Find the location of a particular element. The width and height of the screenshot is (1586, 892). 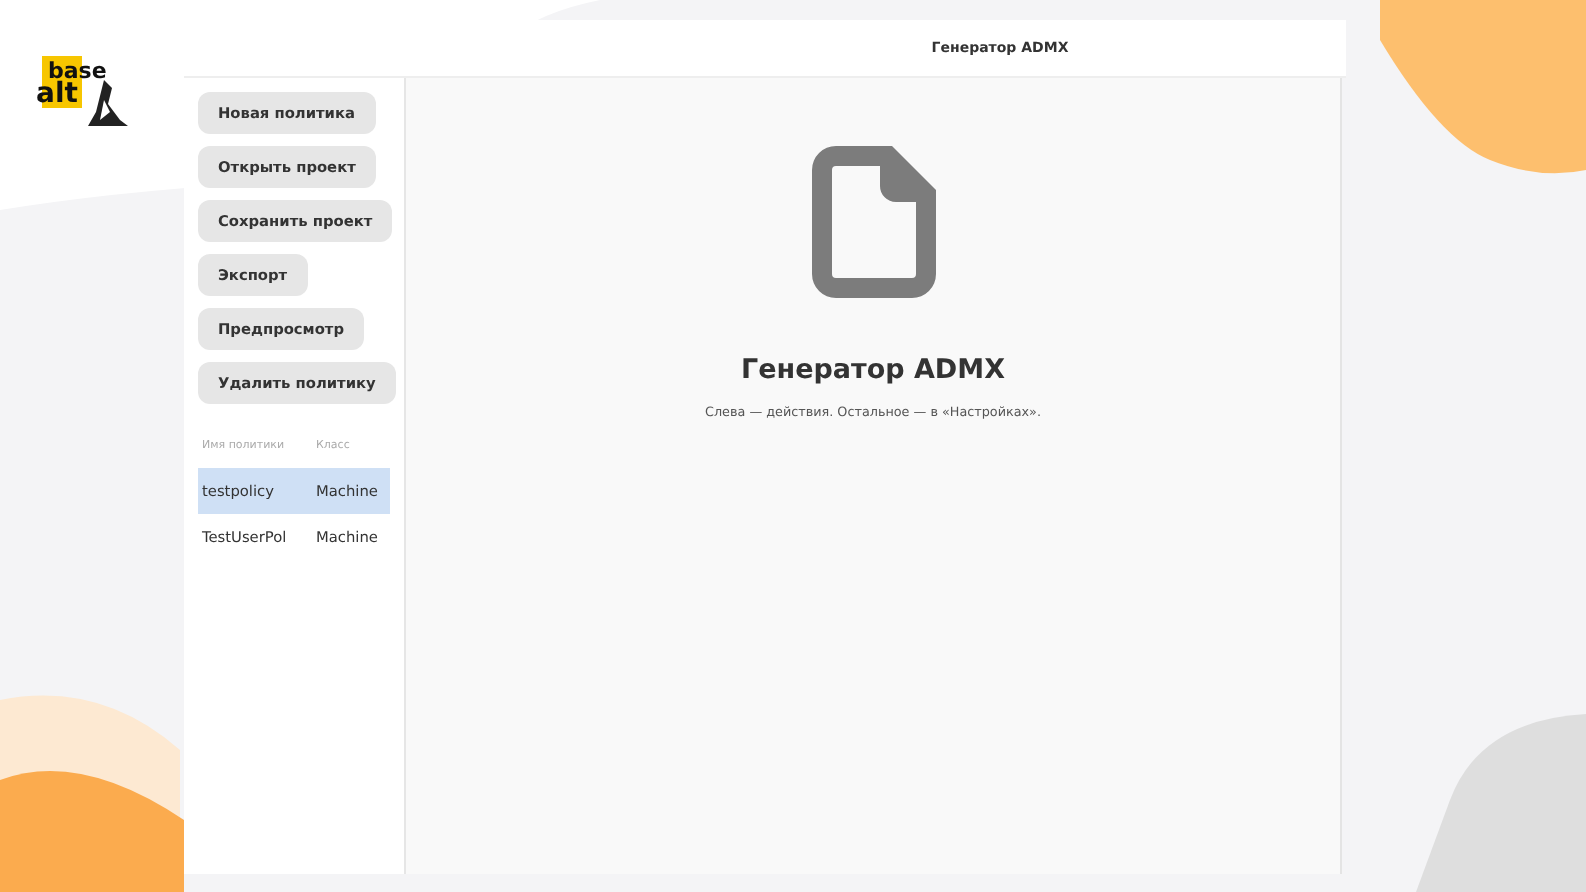

welcome-heading: Генератор ADMX is located at coordinates (873, 370).